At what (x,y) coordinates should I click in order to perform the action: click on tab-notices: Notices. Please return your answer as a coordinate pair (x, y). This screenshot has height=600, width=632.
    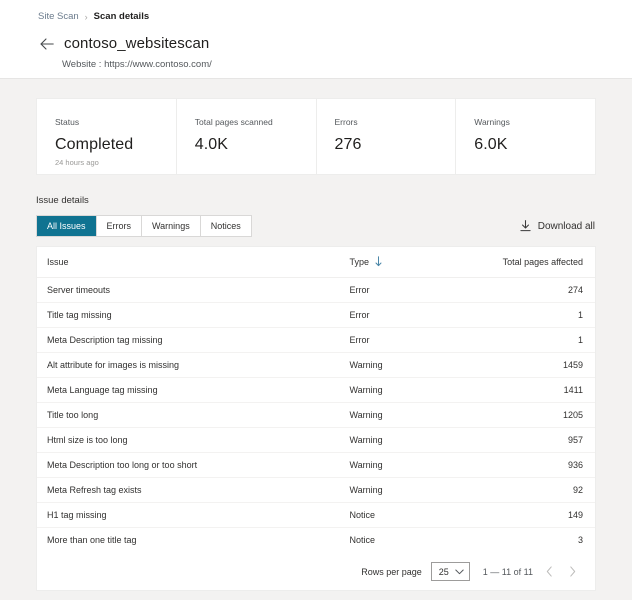
    Looking at the image, I should click on (225, 226).